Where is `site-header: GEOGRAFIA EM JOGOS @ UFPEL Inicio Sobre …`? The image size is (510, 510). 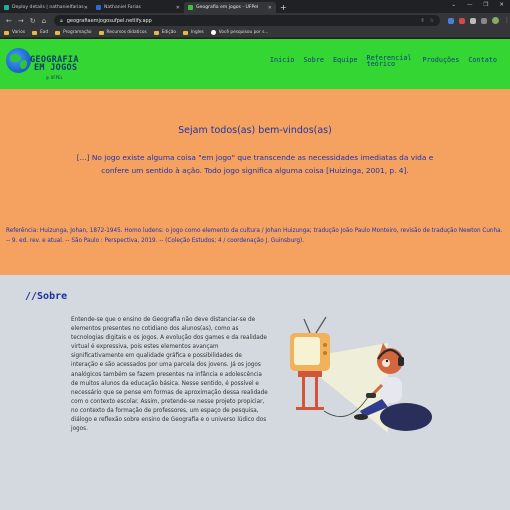
site-header: GEOGRAFIA EM JOGOS @ UFPEL Inicio Sobre … is located at coordinates (255, 64).